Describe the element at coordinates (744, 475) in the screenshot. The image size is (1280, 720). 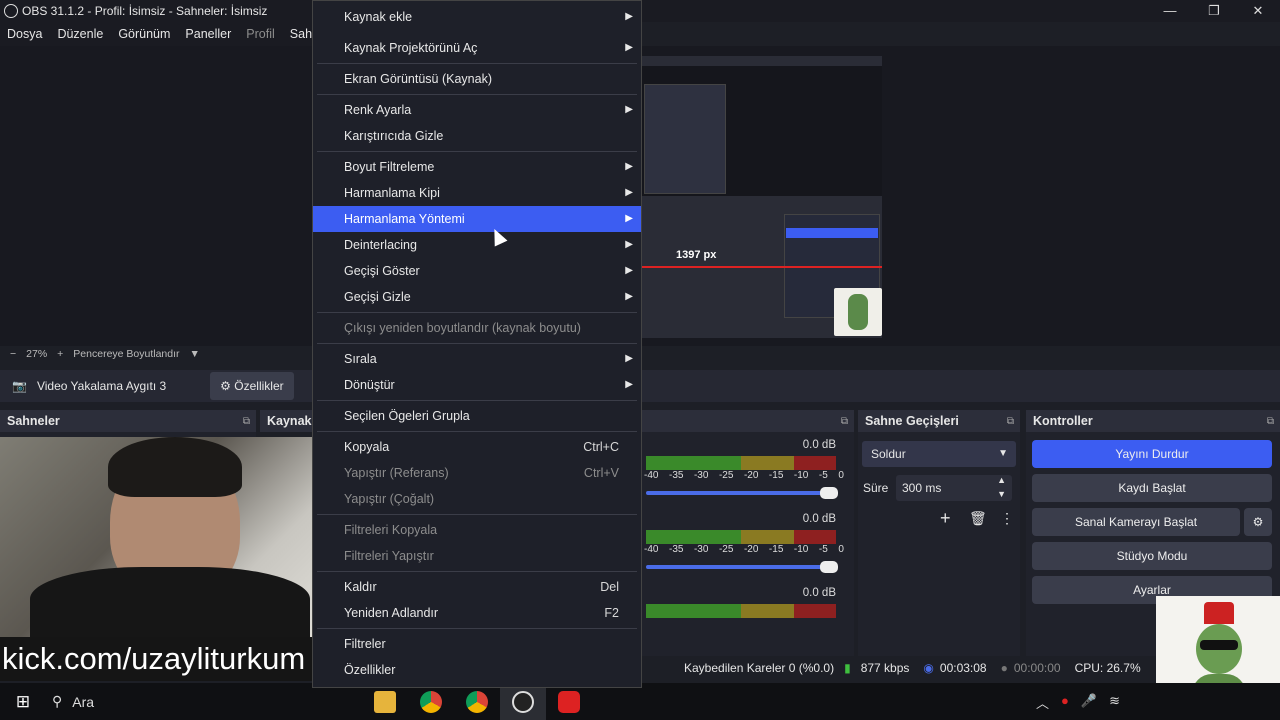
I see `meter-scale: -40 -35 -30 -25 -20 -15 -10 -5 0` at that location.